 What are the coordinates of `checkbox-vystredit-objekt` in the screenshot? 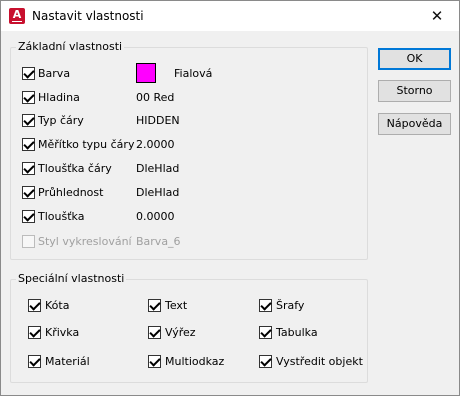 It's located at (265, 361).